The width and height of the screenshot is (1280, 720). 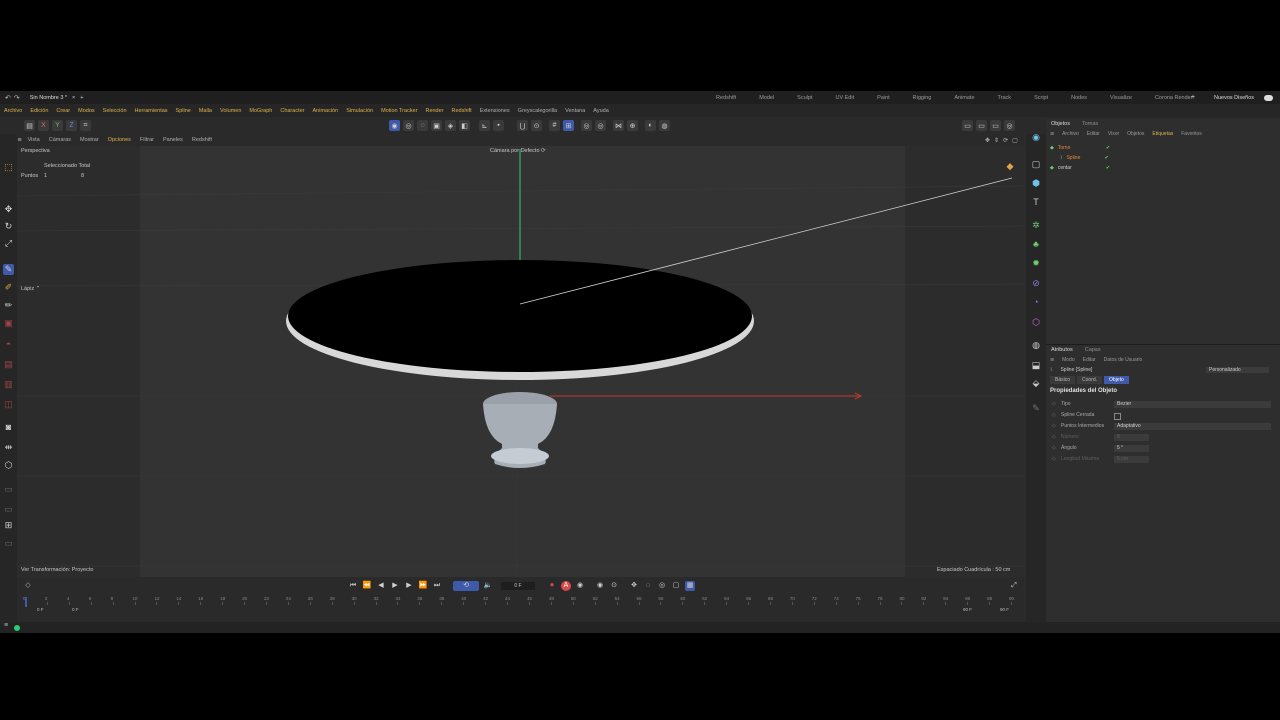 What do you see at coordinates (1113, 134) in the screenshot?
I see `objects-menu-item: Visor` at bounding box center [1113, 134].